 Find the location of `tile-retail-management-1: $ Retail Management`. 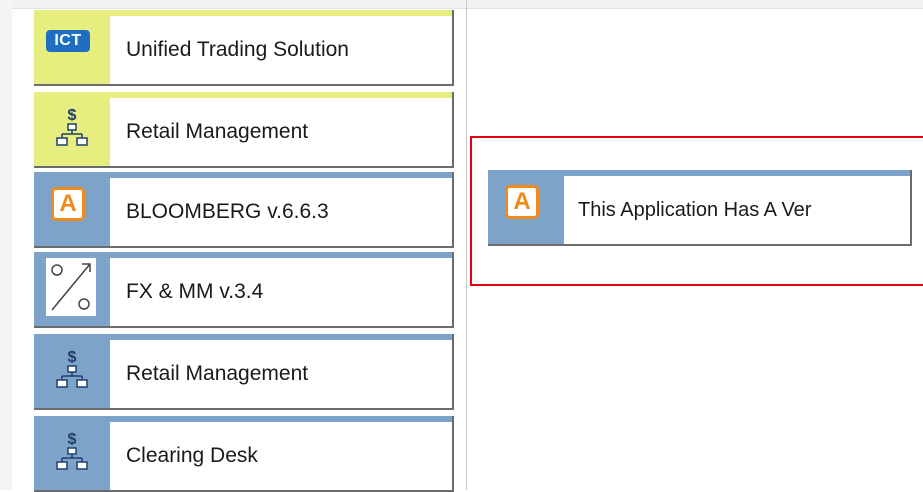

tile-retail-management-1: $ Retail Management is located at coordinates (244, 130).